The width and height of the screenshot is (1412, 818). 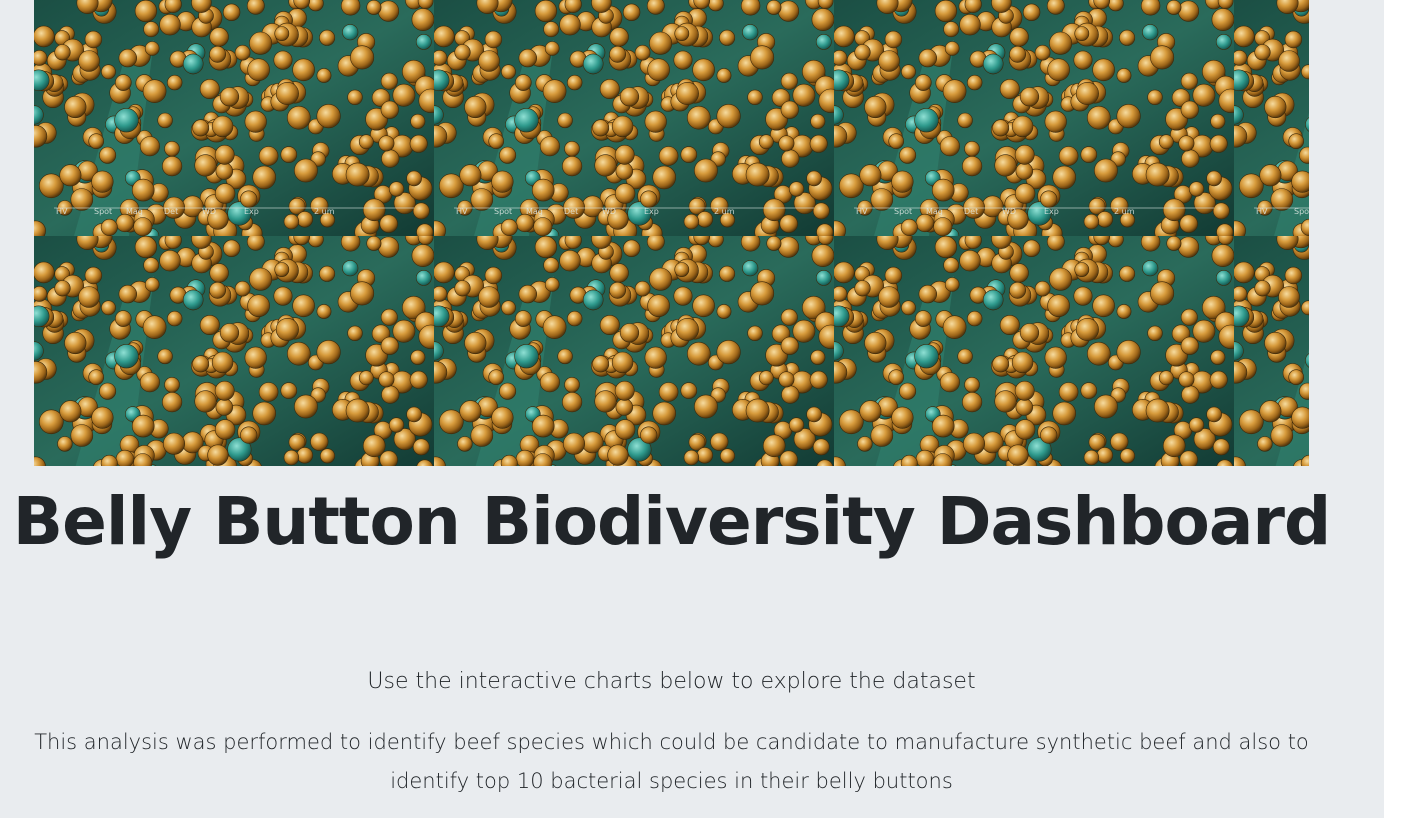 I want to click on page-title: Belly Button Biodiversity Dashboard, so click(x=671, y=521).